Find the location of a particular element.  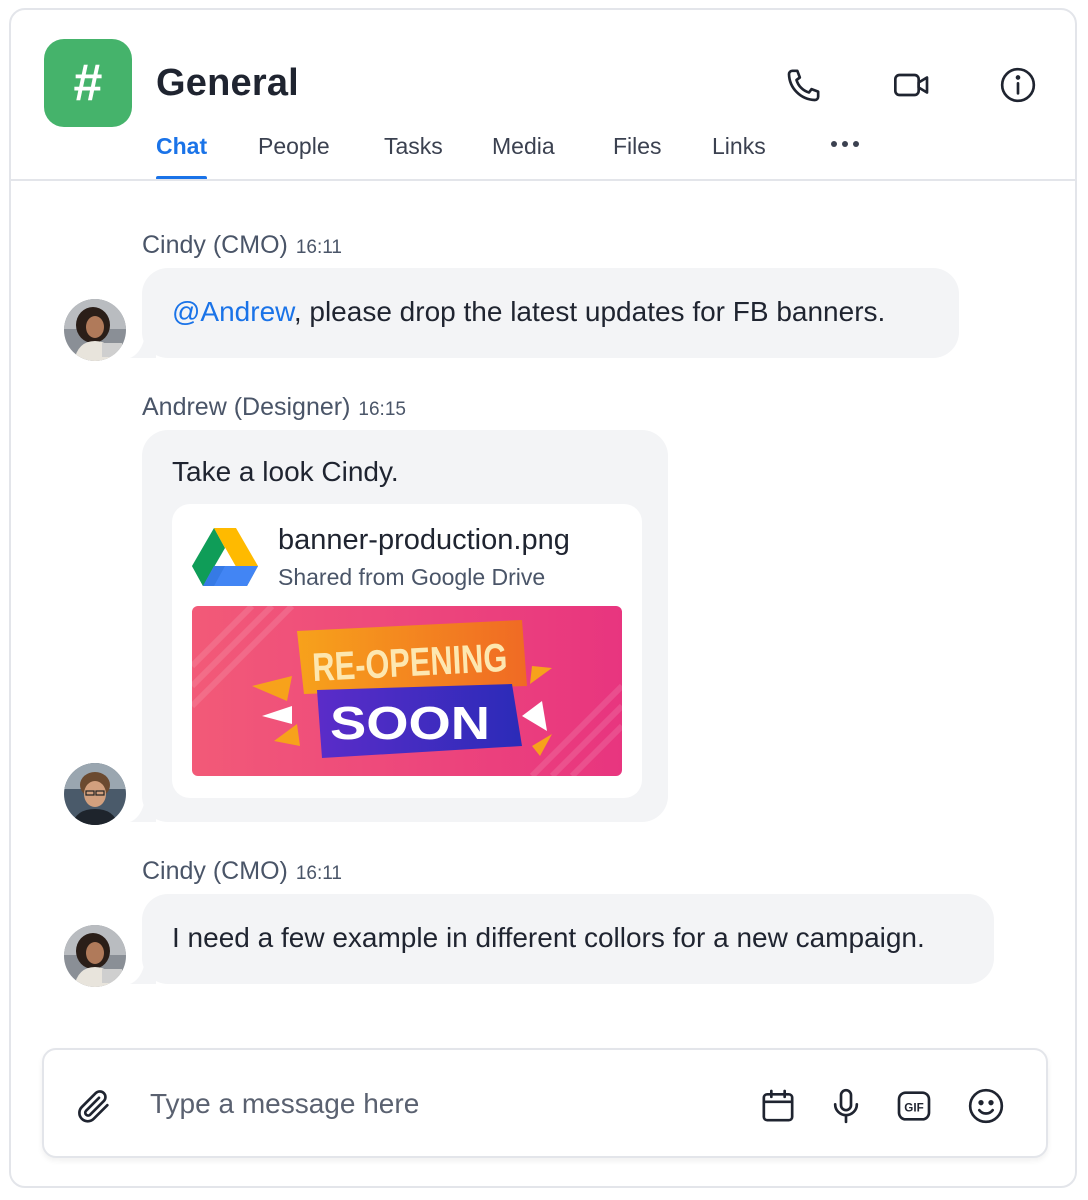

paperclip-icon is located at coordinates (93, 1106).